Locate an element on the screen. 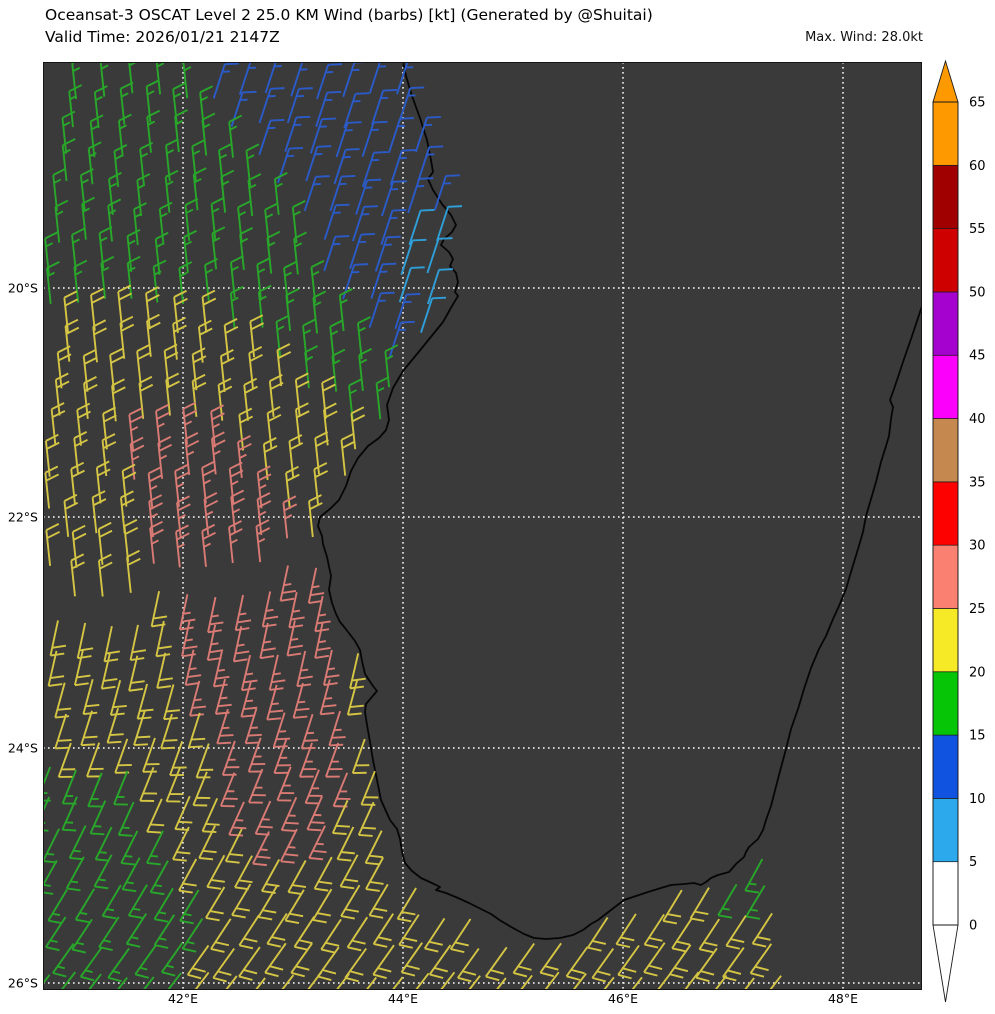 Image resolution: width=995 pixels, height=1014 pixels. y-tick-20s: 20°S is located at coordinates (22, 288).